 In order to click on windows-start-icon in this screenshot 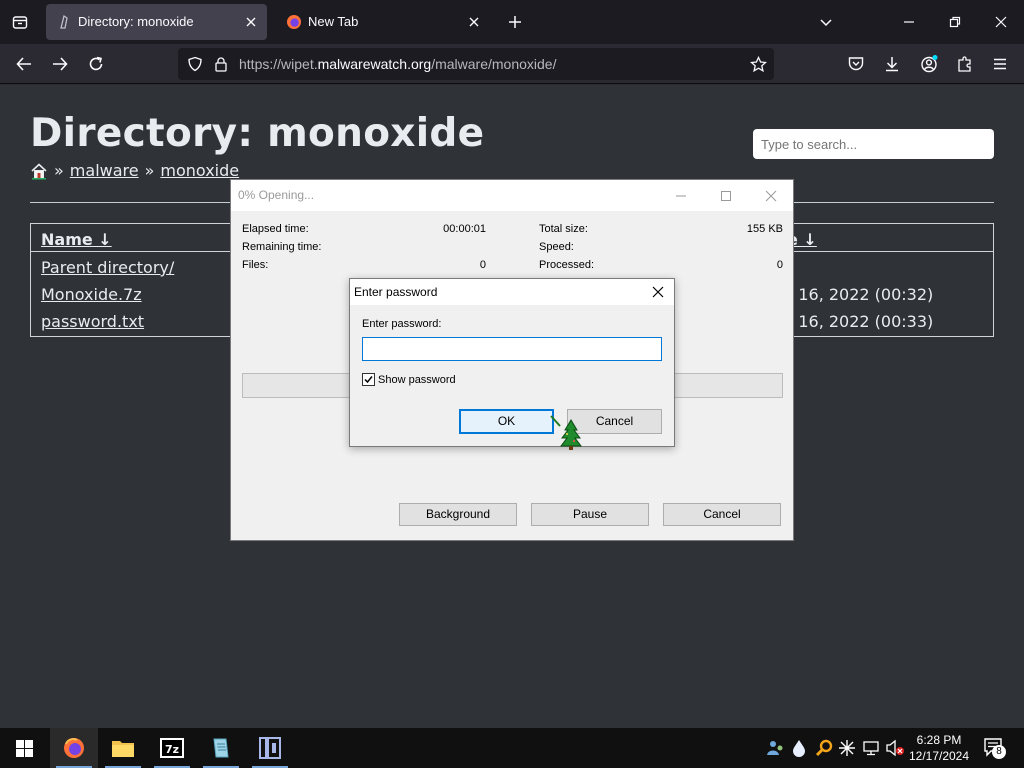, I will do `click(24, 748)`.